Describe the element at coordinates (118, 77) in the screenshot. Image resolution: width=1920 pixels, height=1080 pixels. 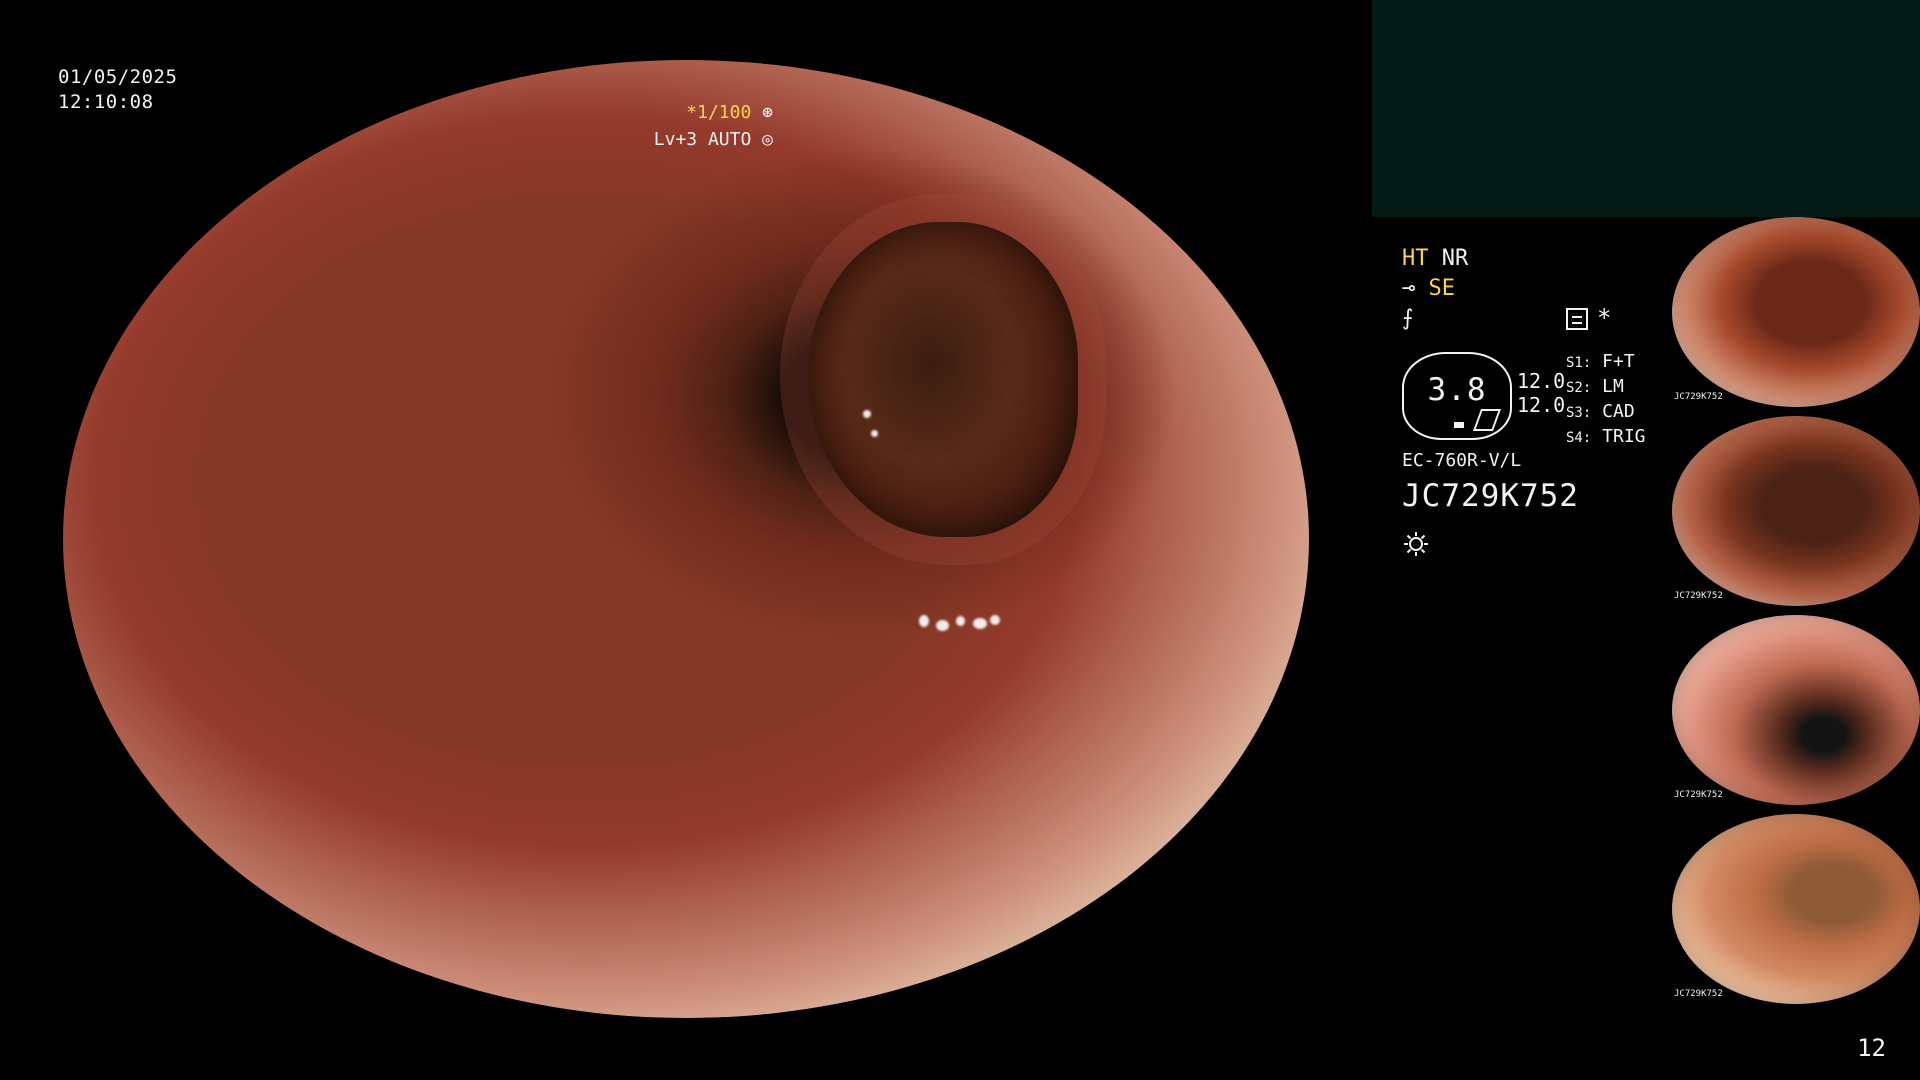
I see `capture-date: 01/05/2025` at that location.